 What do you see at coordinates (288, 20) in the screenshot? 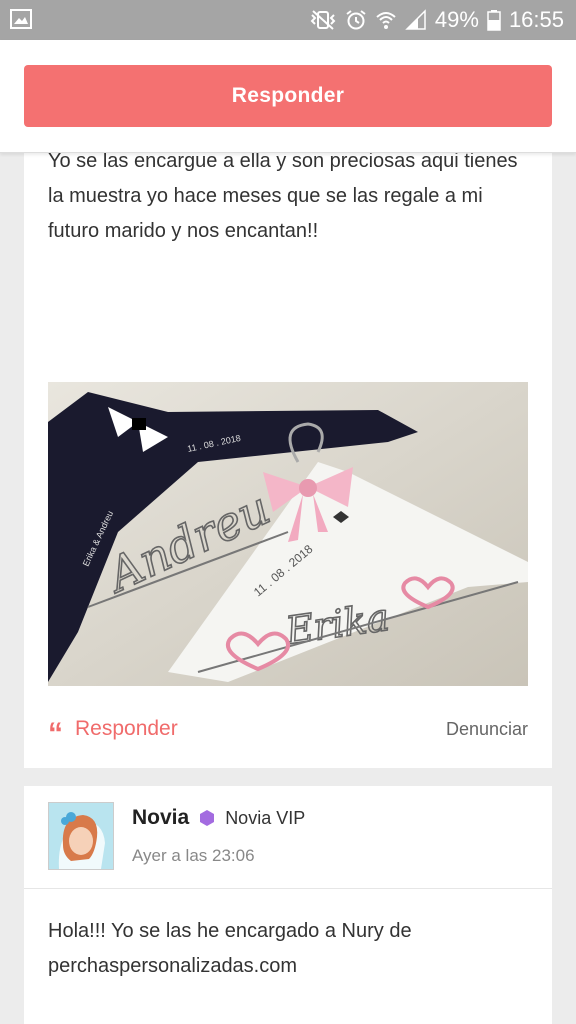
I see `status-bar: 49% 16:55` at bounding box center [288, 20].